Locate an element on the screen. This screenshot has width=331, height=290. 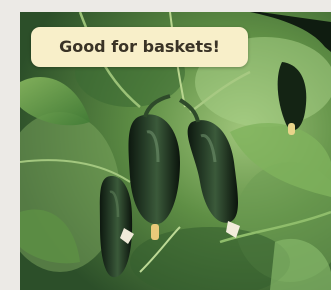
caption-badge: Good for baskets! is located at coordinates (139, 47).